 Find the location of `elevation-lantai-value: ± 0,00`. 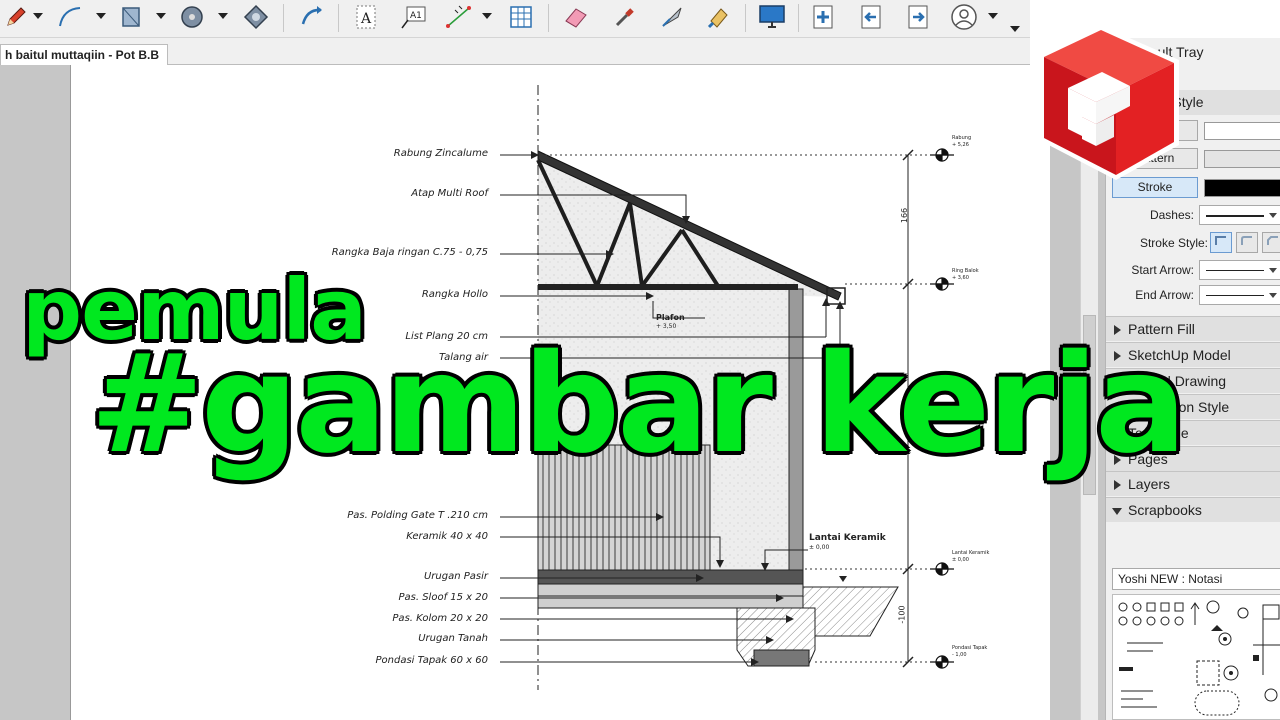

elevation-lantai-value: ± 0,00 is located at coordinates (960, 560).